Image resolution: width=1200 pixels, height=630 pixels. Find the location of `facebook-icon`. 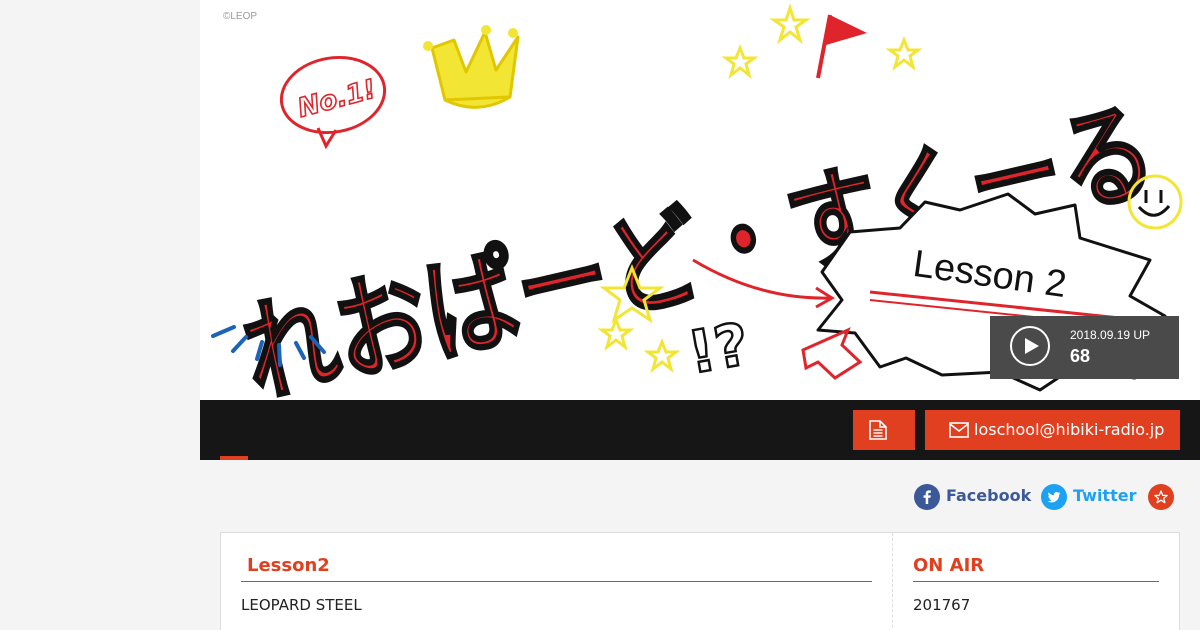

facebook-icon is located at coordinates (927, 497).